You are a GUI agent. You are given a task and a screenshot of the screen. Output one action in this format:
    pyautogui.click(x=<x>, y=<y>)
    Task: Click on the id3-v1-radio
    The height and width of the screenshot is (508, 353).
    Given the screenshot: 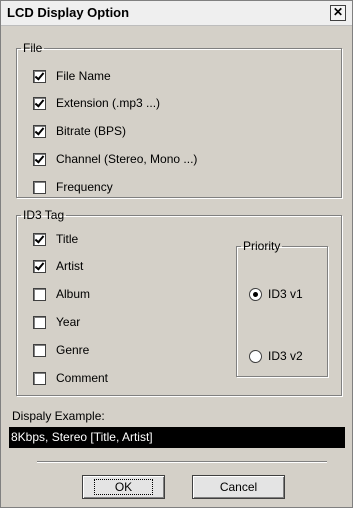 What is the action you would take?
    pyautogui.click(x=255, y=294)
    